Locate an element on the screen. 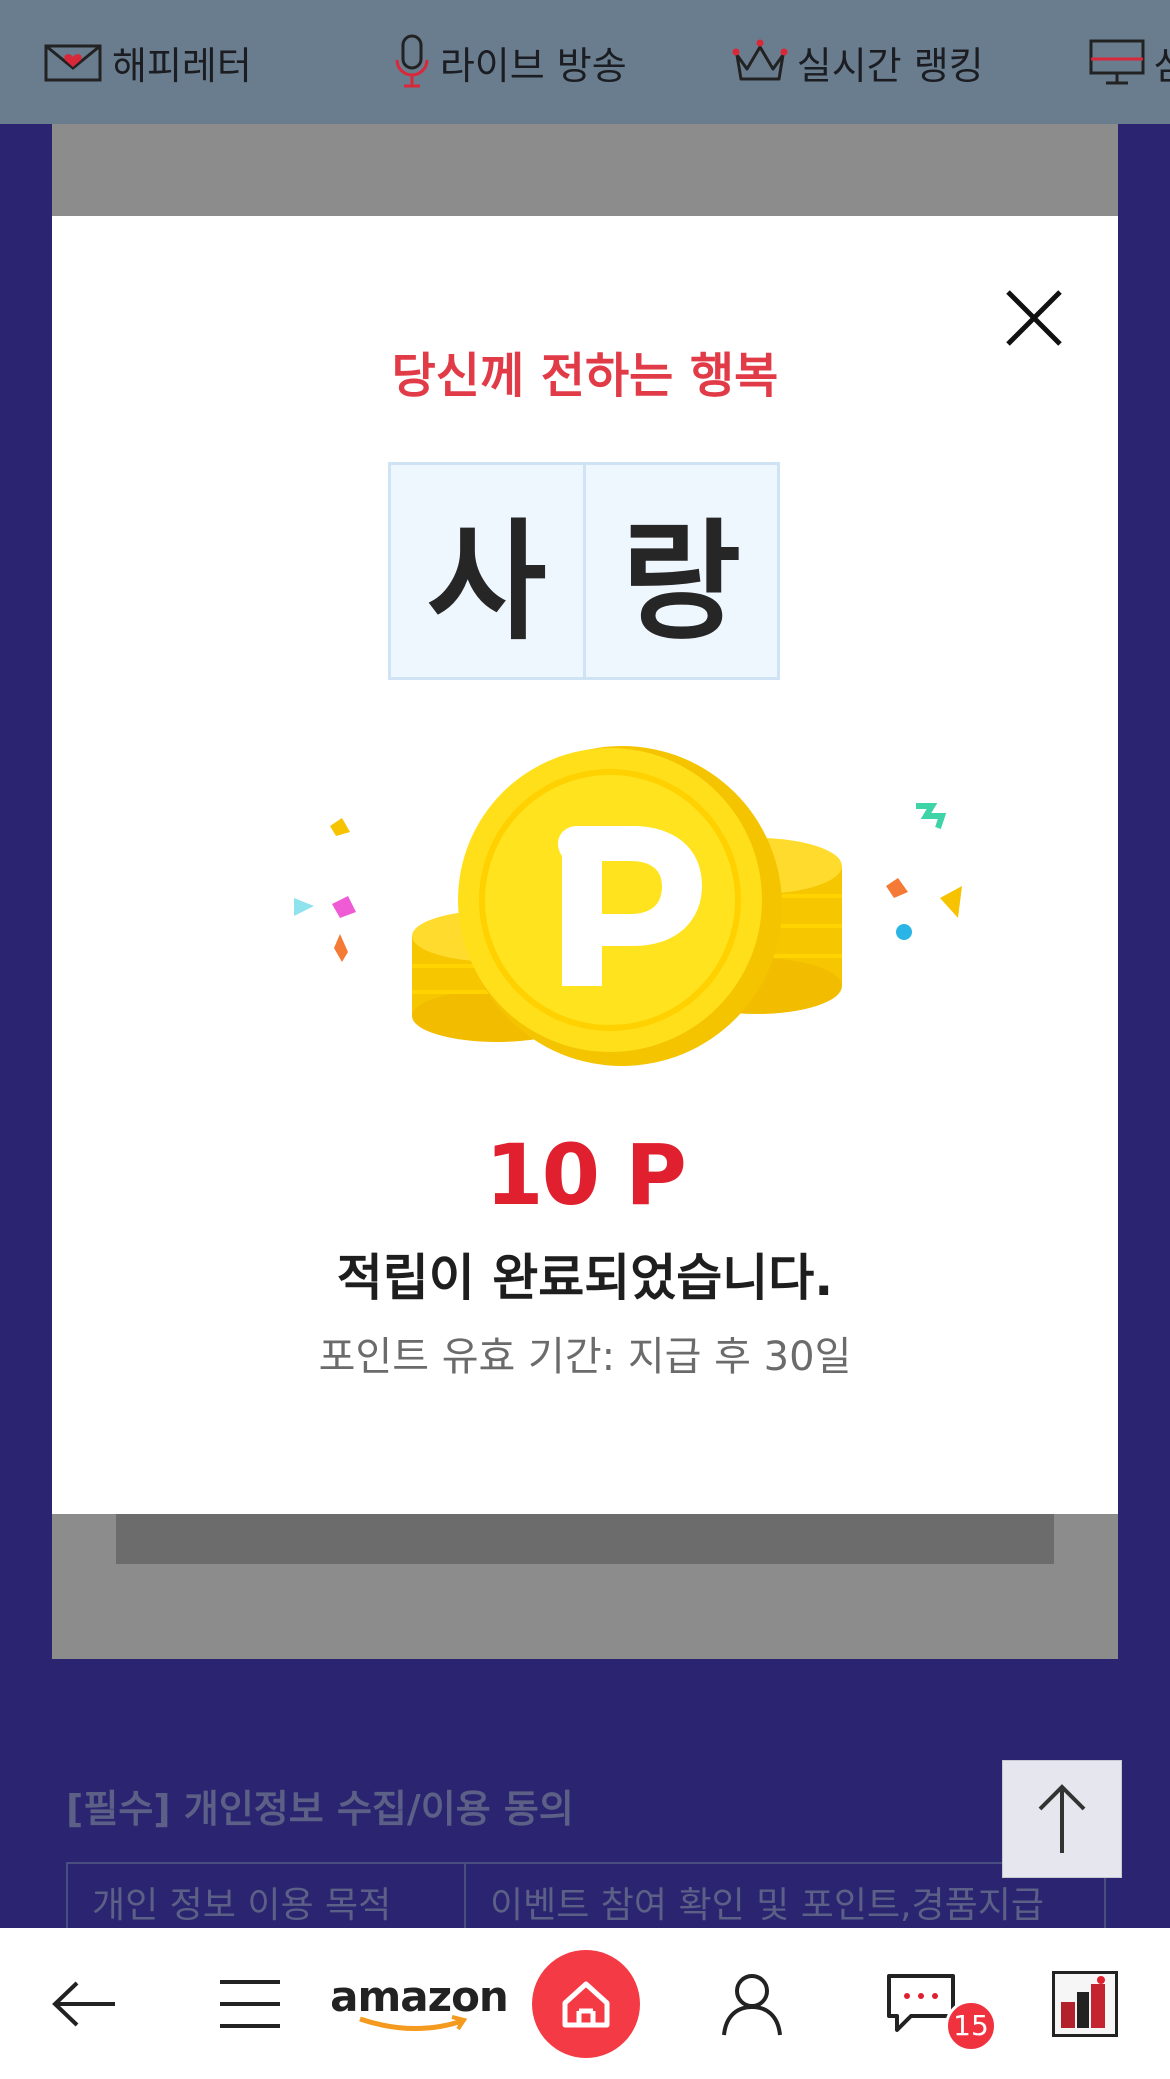  back-button is located at coordinates (84, 2003).